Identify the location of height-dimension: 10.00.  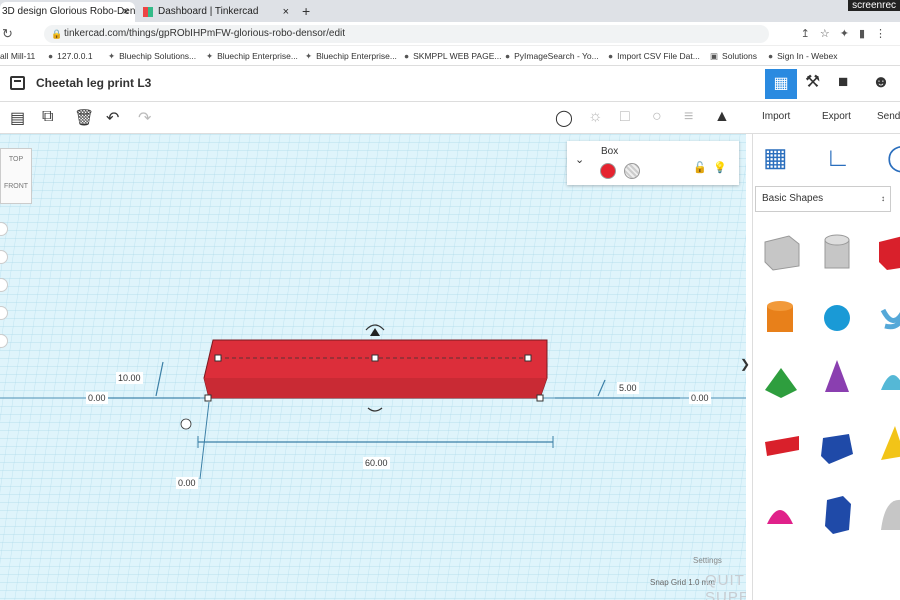
(129, 378).